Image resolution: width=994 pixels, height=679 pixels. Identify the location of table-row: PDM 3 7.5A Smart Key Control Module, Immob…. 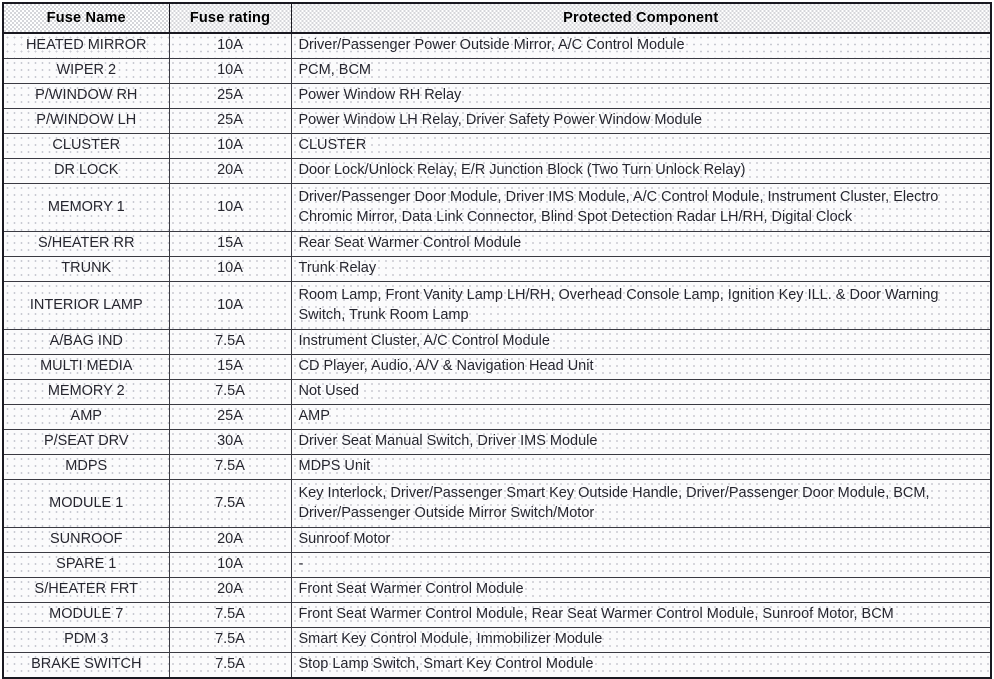
(497, 640).